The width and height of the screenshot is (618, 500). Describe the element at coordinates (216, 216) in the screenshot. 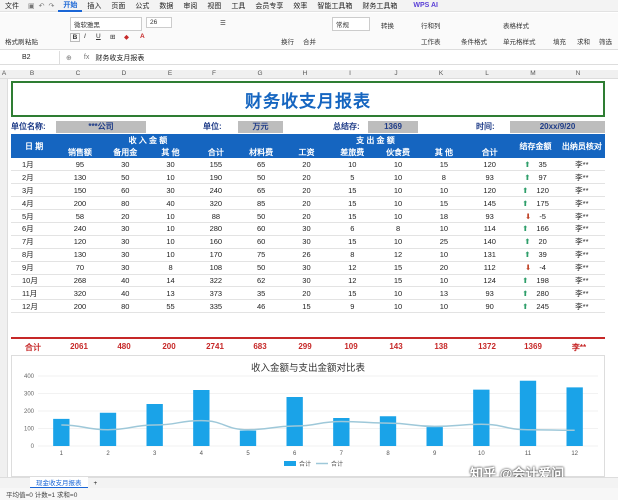

I see `value-cell: 88` at that location.